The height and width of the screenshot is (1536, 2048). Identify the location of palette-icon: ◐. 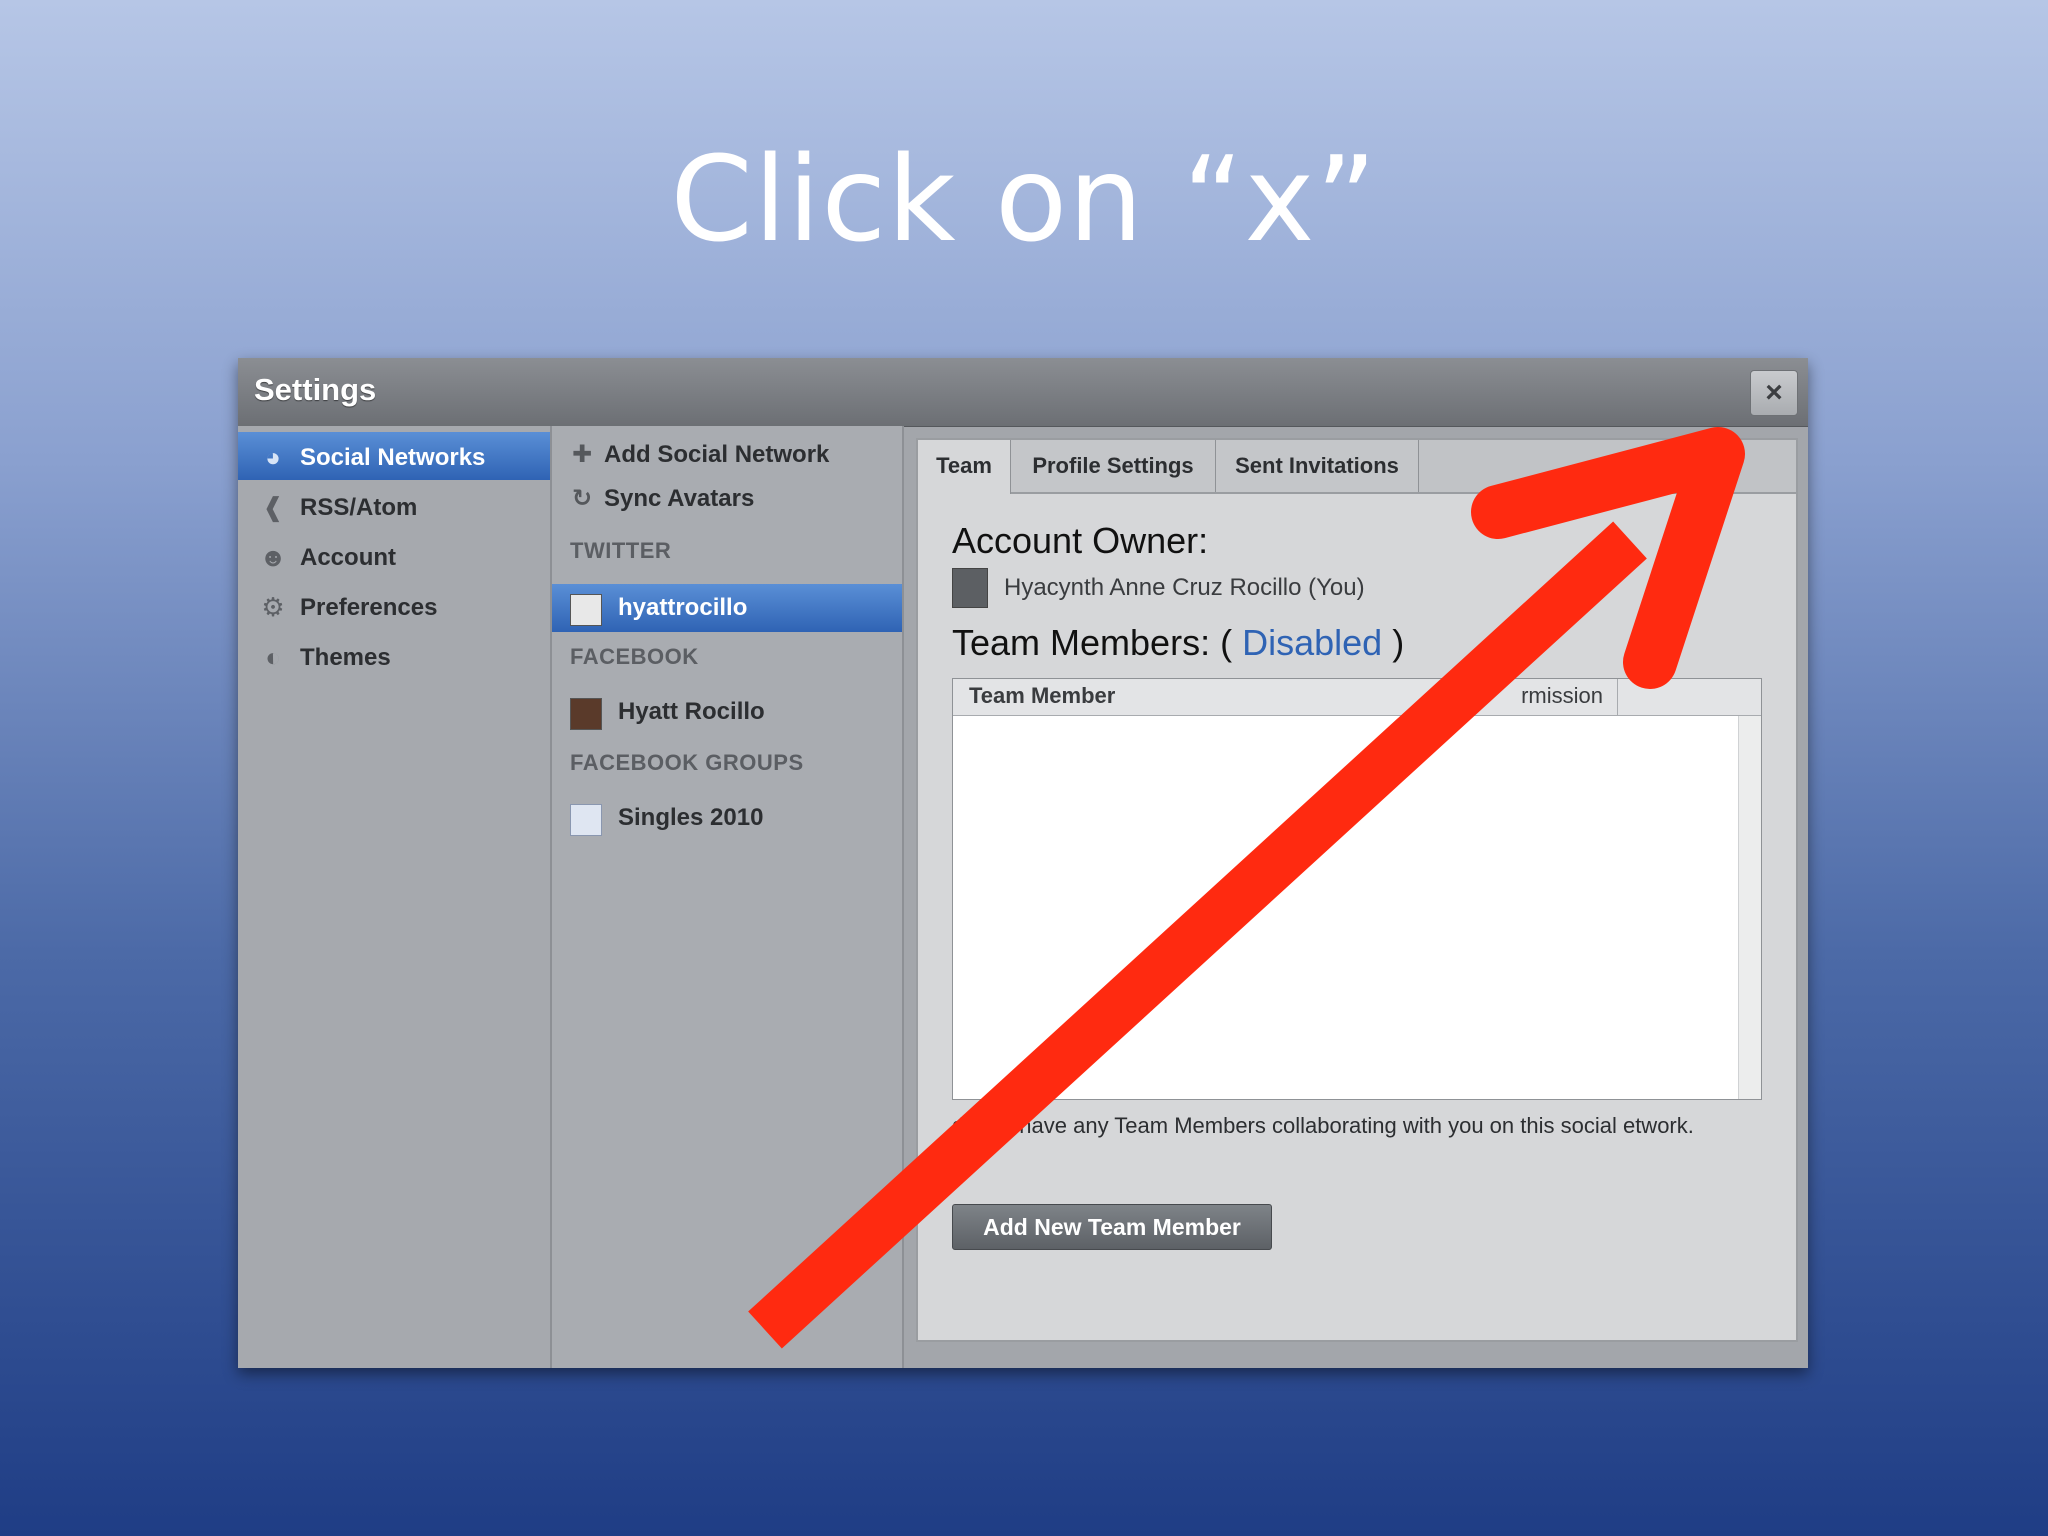
(273, 657).